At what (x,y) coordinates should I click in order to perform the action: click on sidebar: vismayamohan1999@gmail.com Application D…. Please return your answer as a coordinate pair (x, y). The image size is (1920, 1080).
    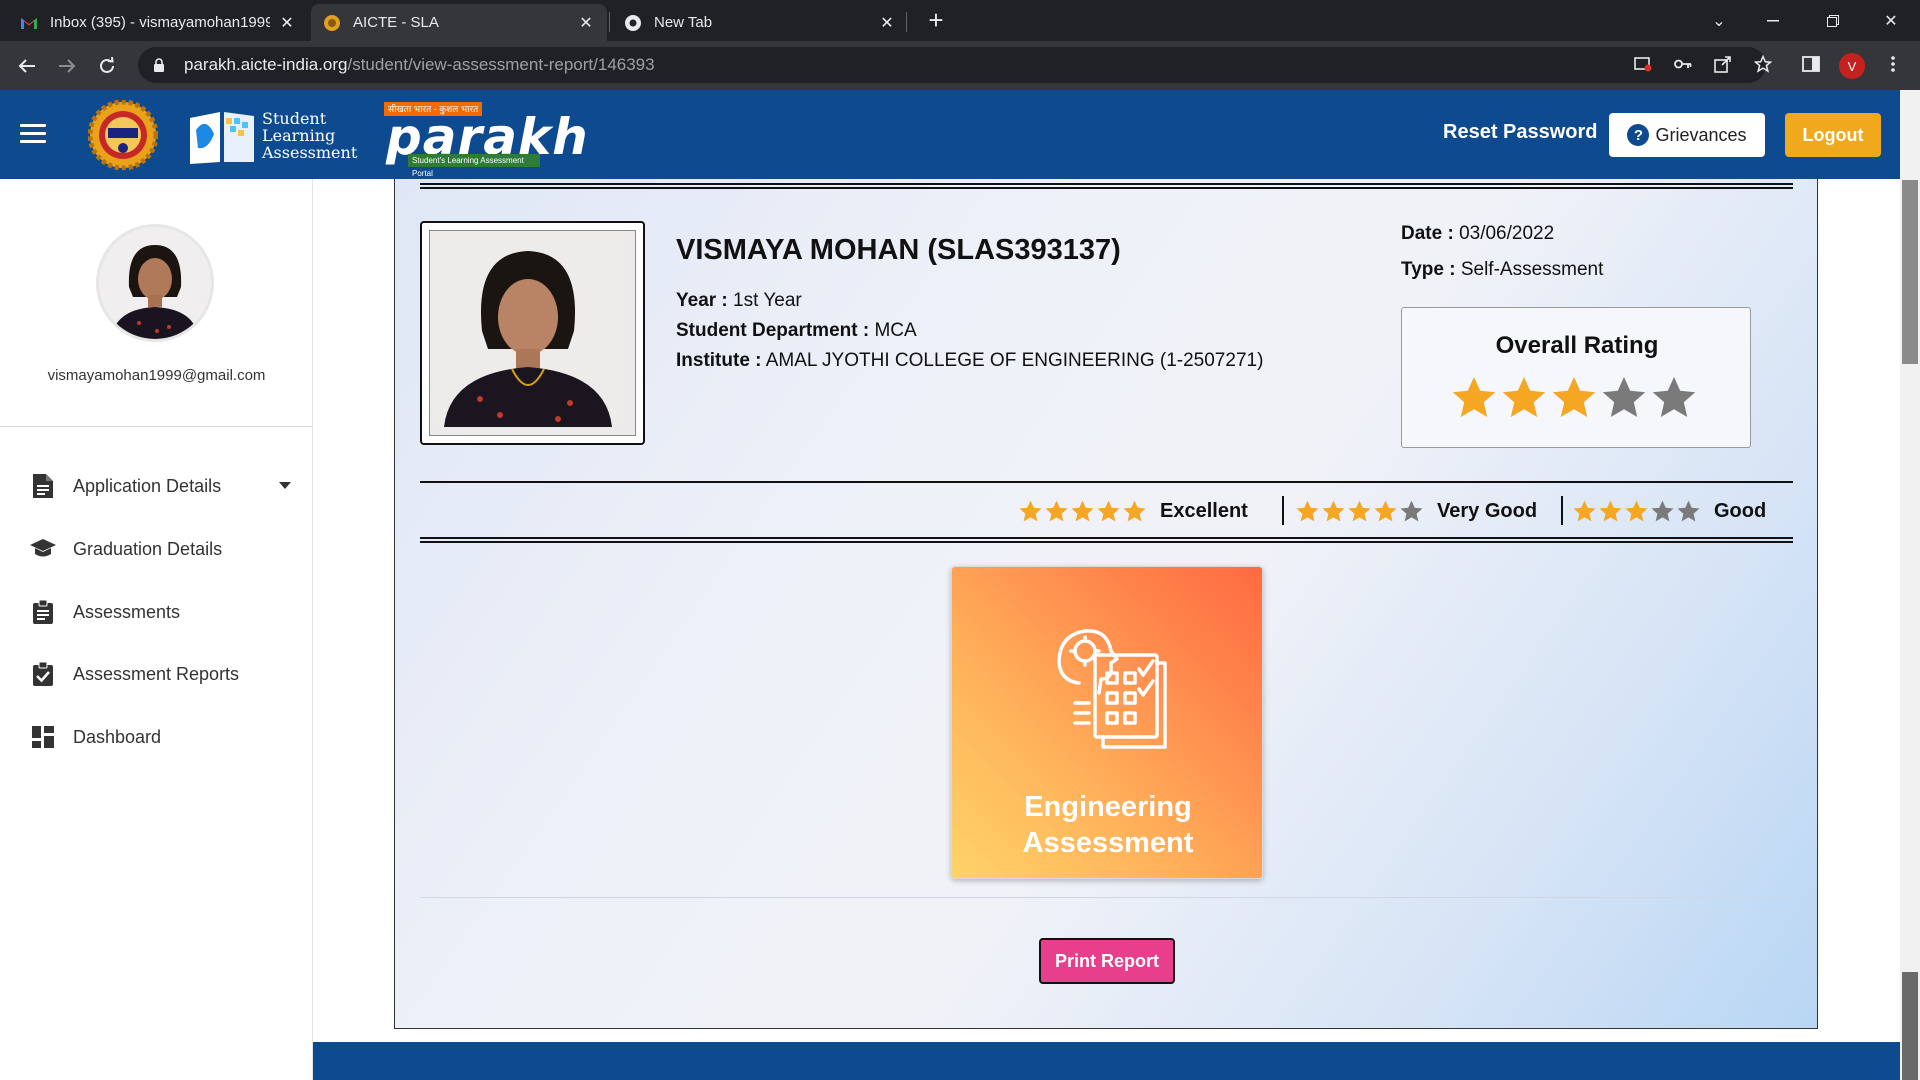
    Looking at the image, I should click on (156, 629).